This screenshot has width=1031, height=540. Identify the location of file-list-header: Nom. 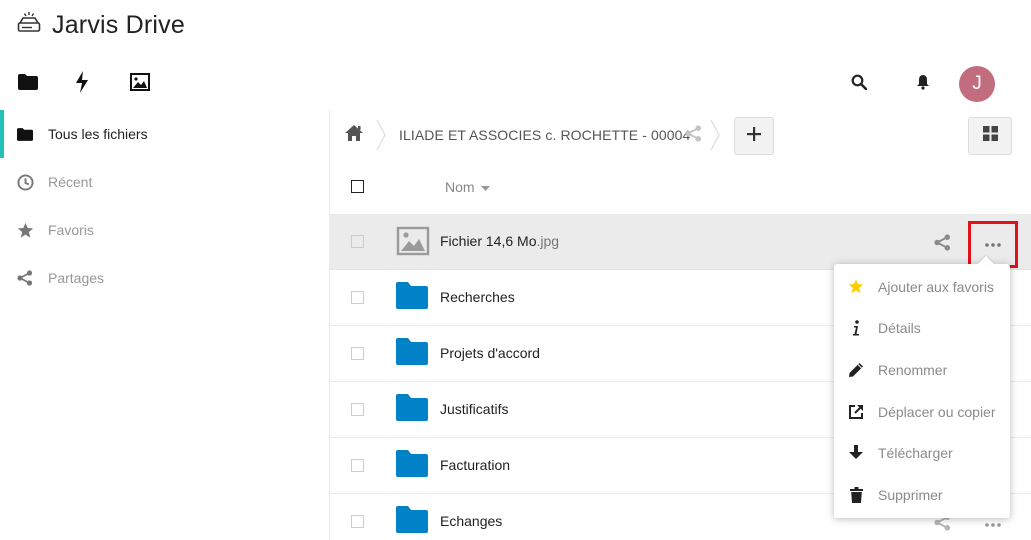
(680, 187).